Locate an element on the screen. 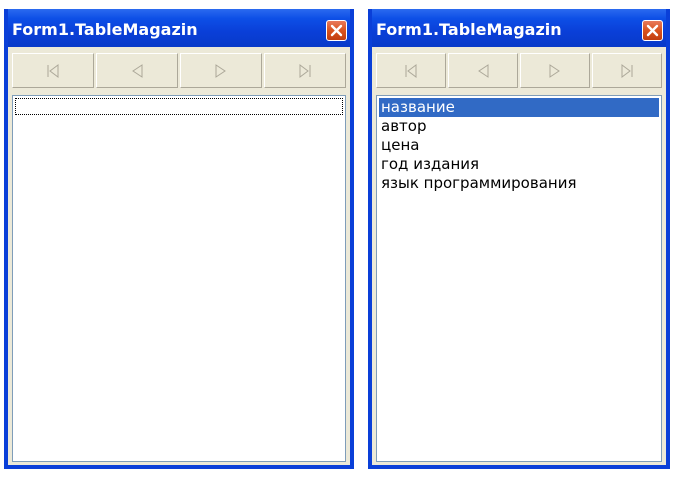 The height and width of the screenshot is (481, 674). list-item: год издания is located at coordinates (519, 164).